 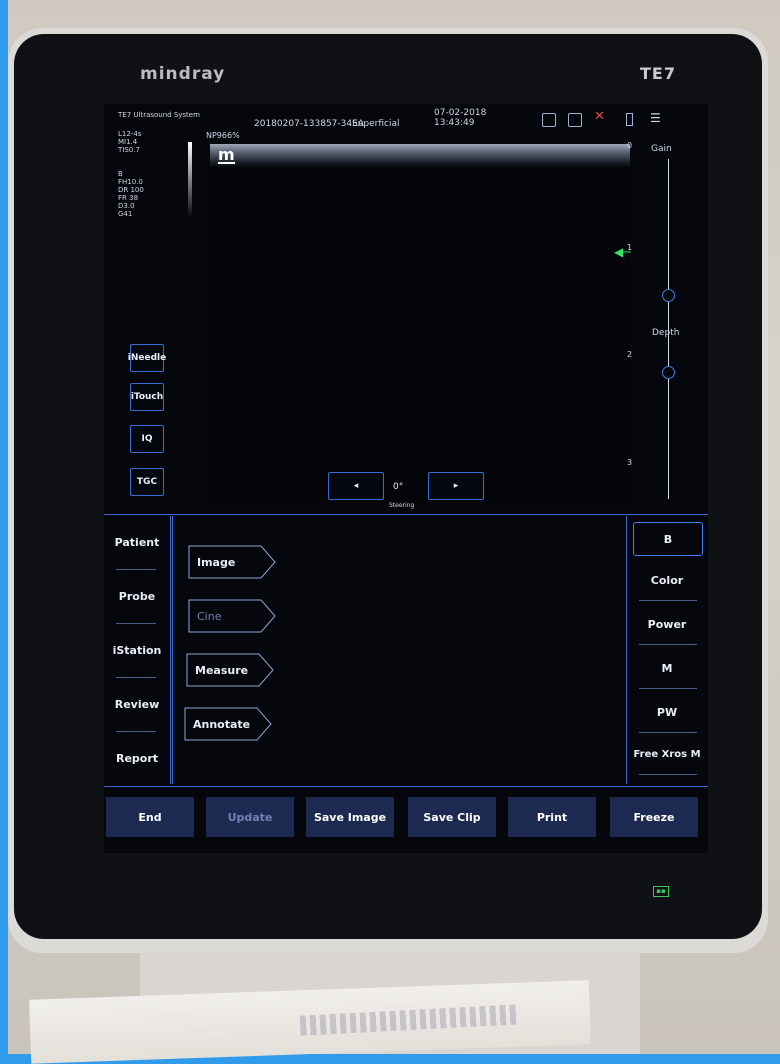 I want to click on steering-value: 0°, so click(x=398, y=487).